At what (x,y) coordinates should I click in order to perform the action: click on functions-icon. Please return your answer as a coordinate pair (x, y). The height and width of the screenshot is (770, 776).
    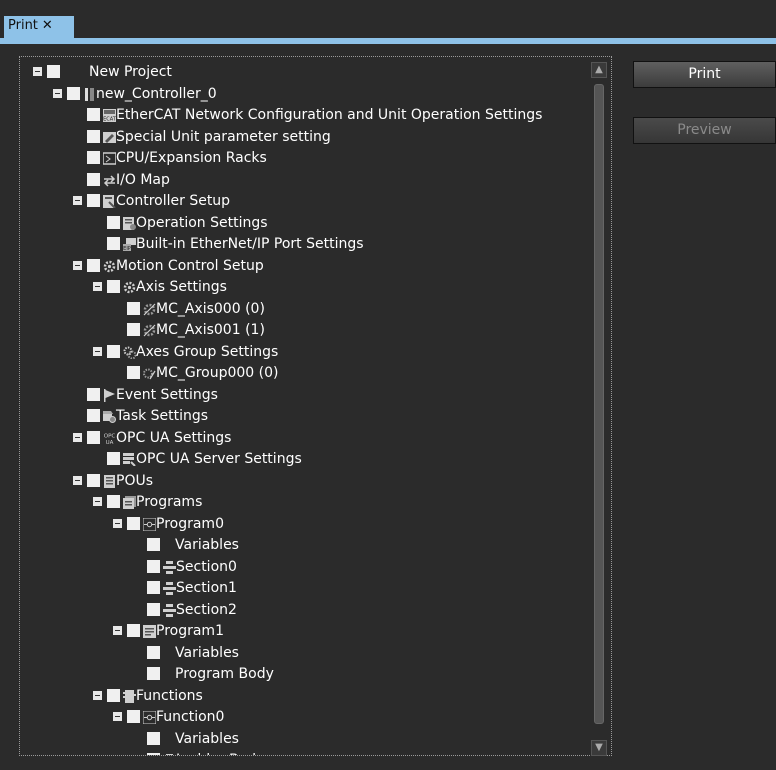
    Looking at the image, I should click on (129, 696).